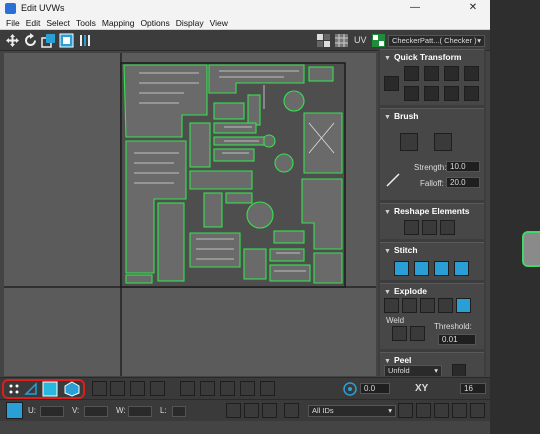 This screenshot has width=540, height=434. I want to click on weld-label: Weld, so click(395, 320).